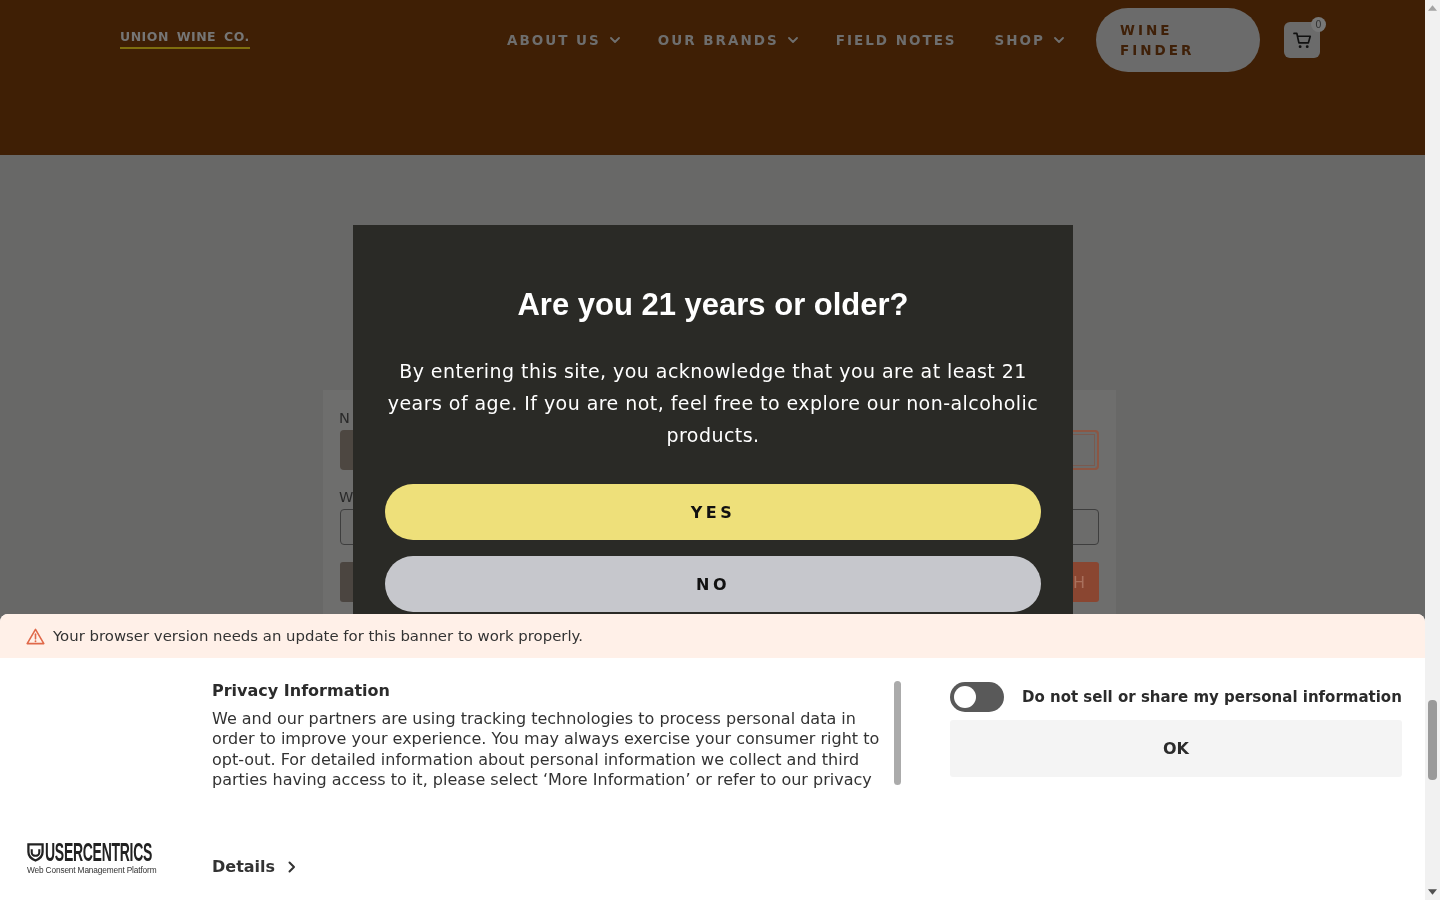 This screenshot has width=1440, height=900. What do you see at coordinates (344, 418) in the screenshot?
I see `field-label: N` at bounding box center [344, 418].